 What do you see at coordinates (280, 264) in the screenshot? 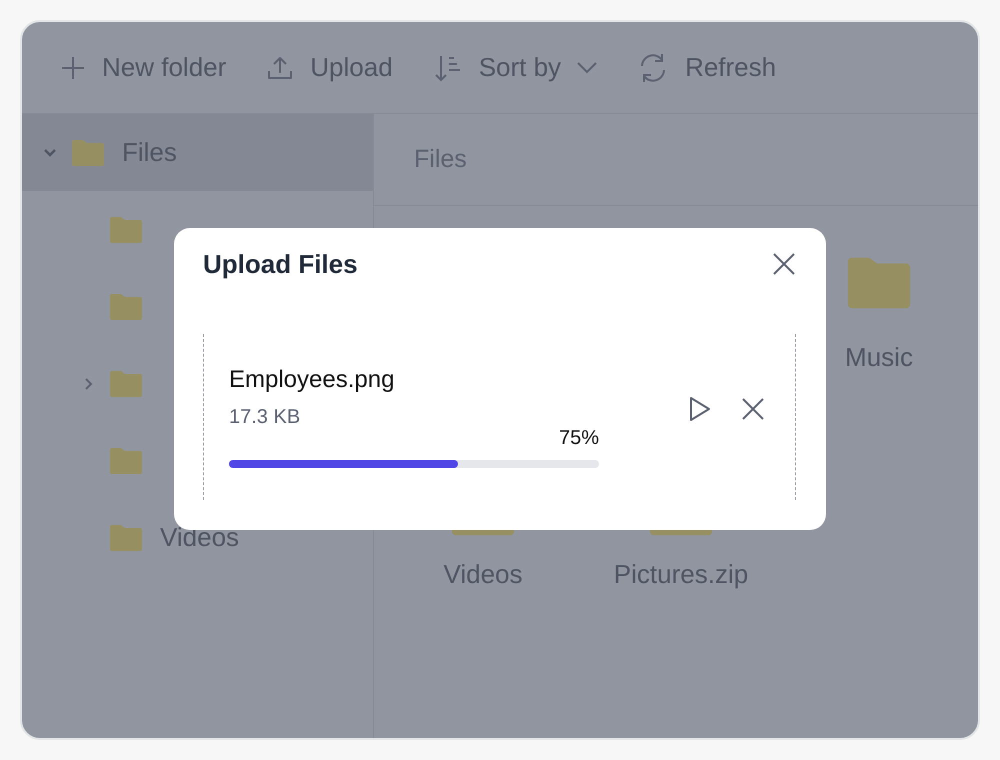
I see `dialog-title: Upload Files` at bounding box center [280, 264].